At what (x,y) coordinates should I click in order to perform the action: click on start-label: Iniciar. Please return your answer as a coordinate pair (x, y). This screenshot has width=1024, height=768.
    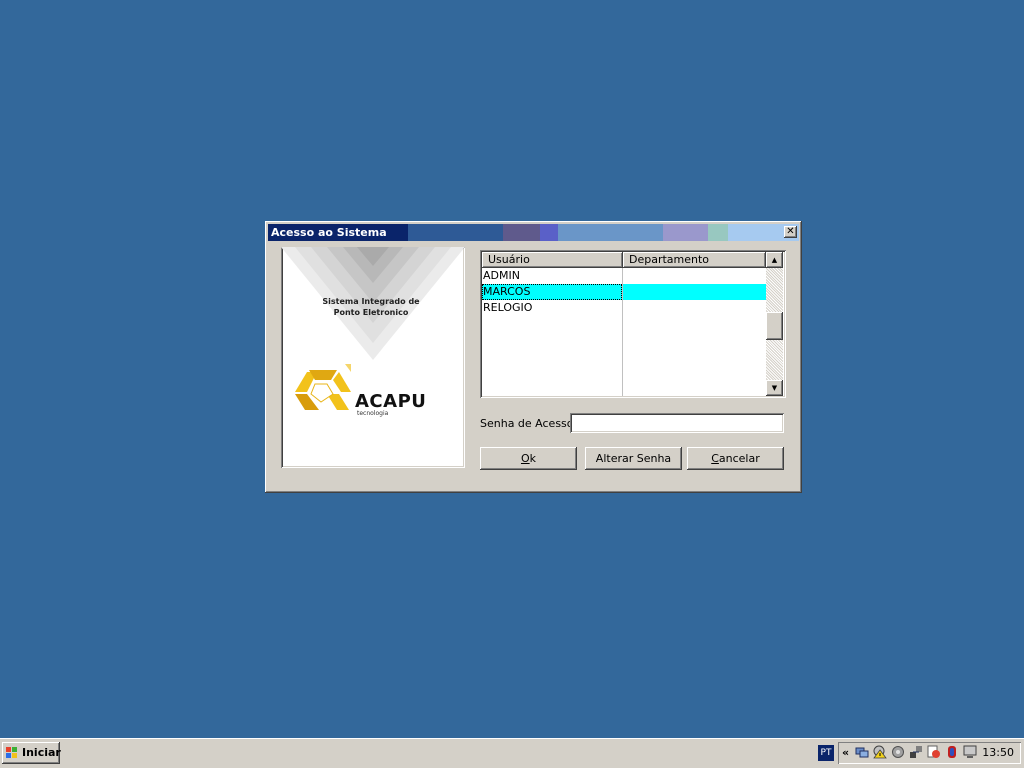
    Looking at the image, I should click on (41, 752).